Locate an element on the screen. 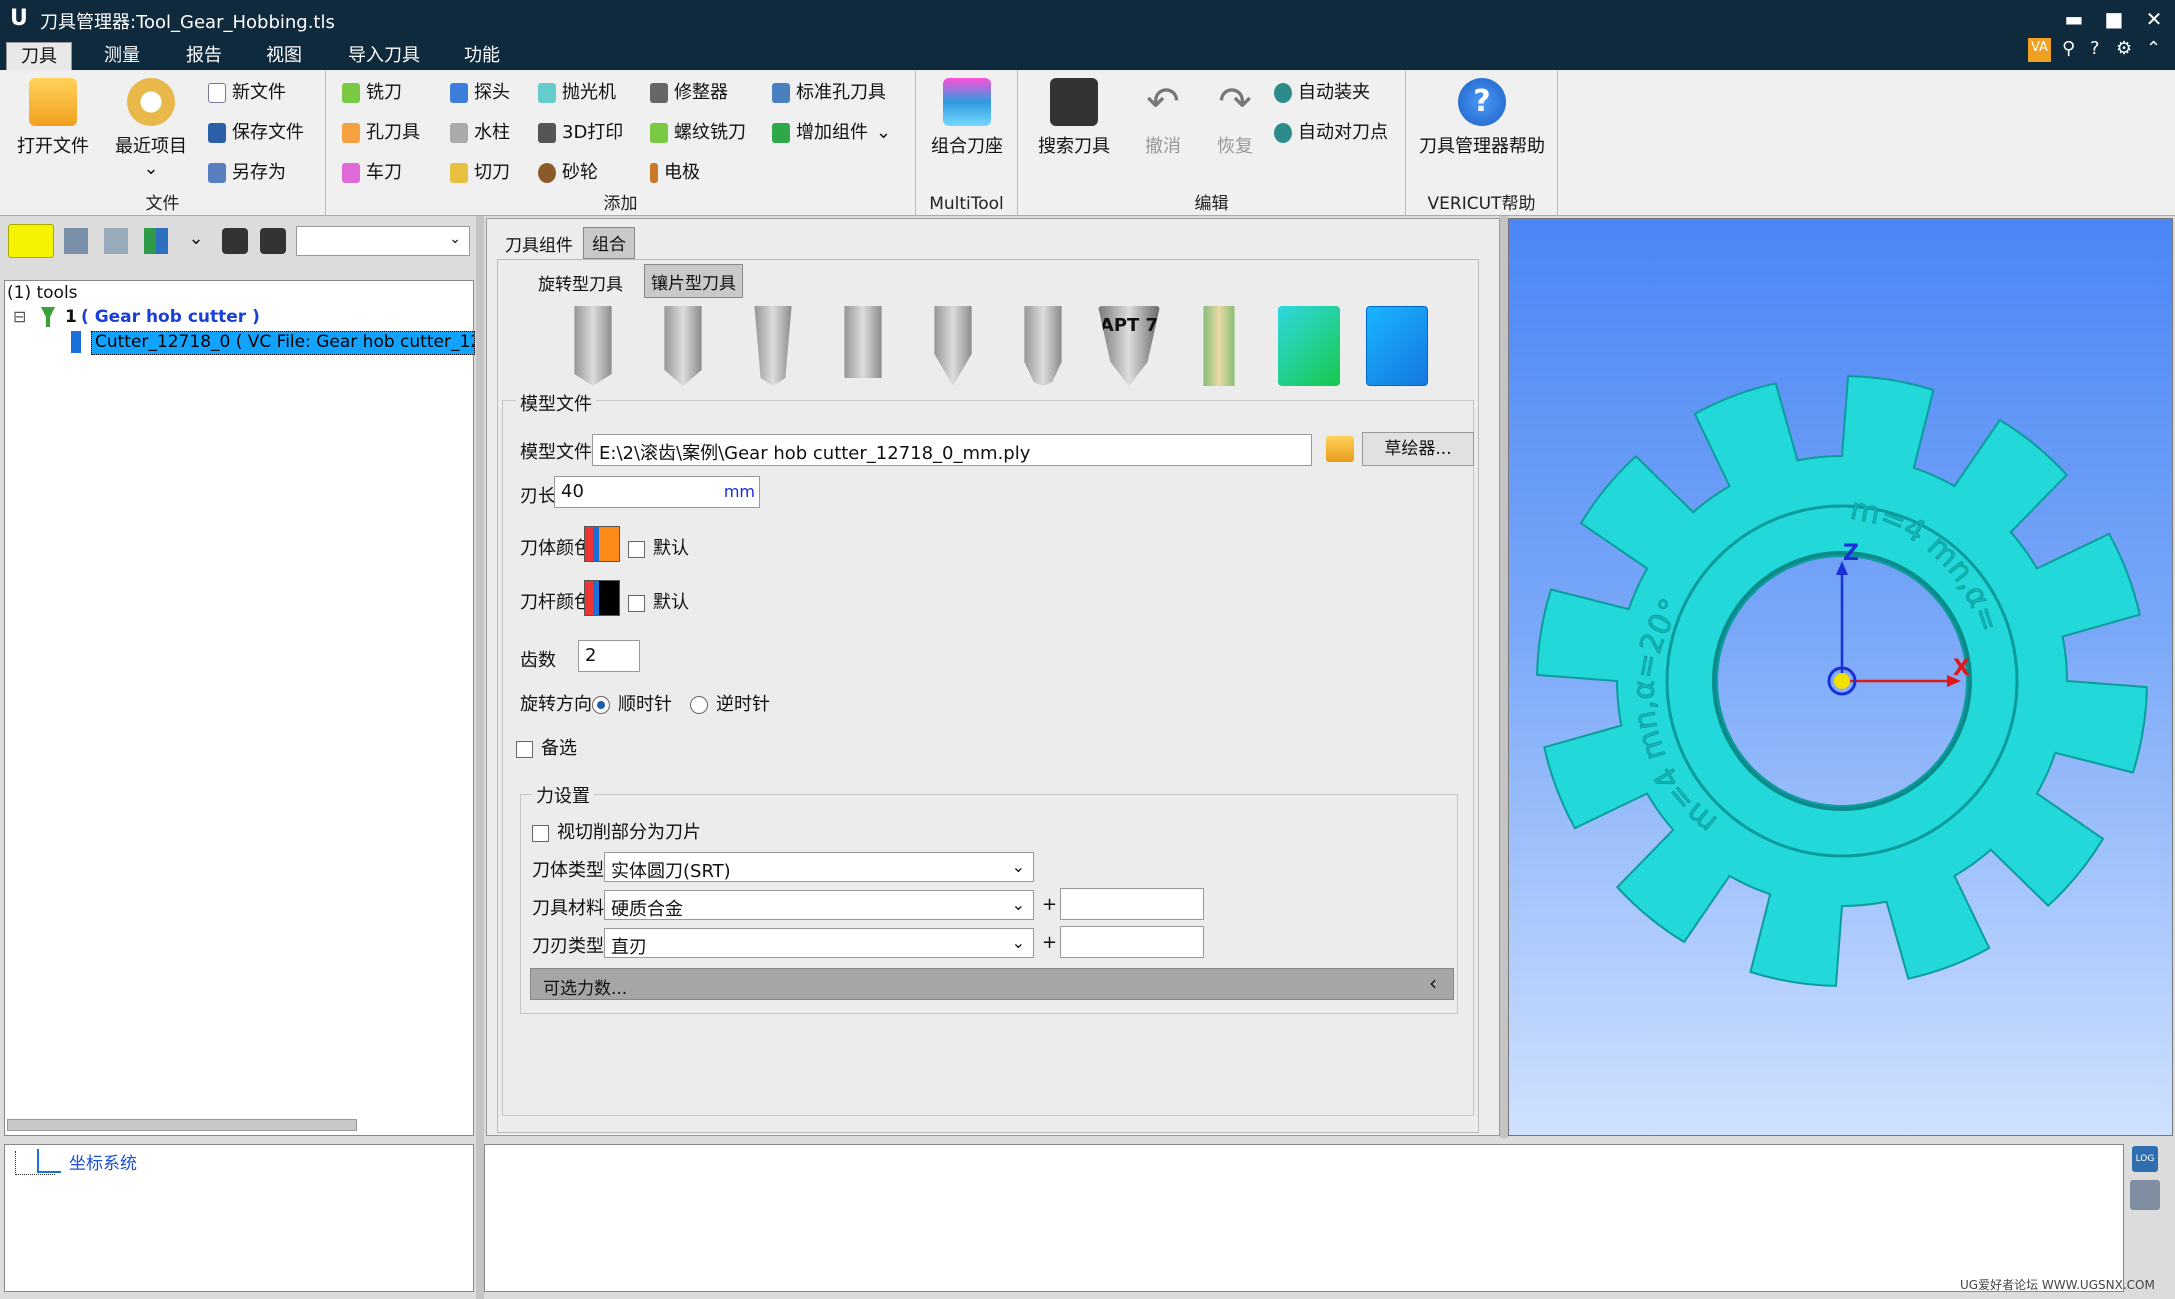 This screenshot has width=2175, height=1299. combo-holder-button: 组合刀座 is located at coordinates (967, 118).